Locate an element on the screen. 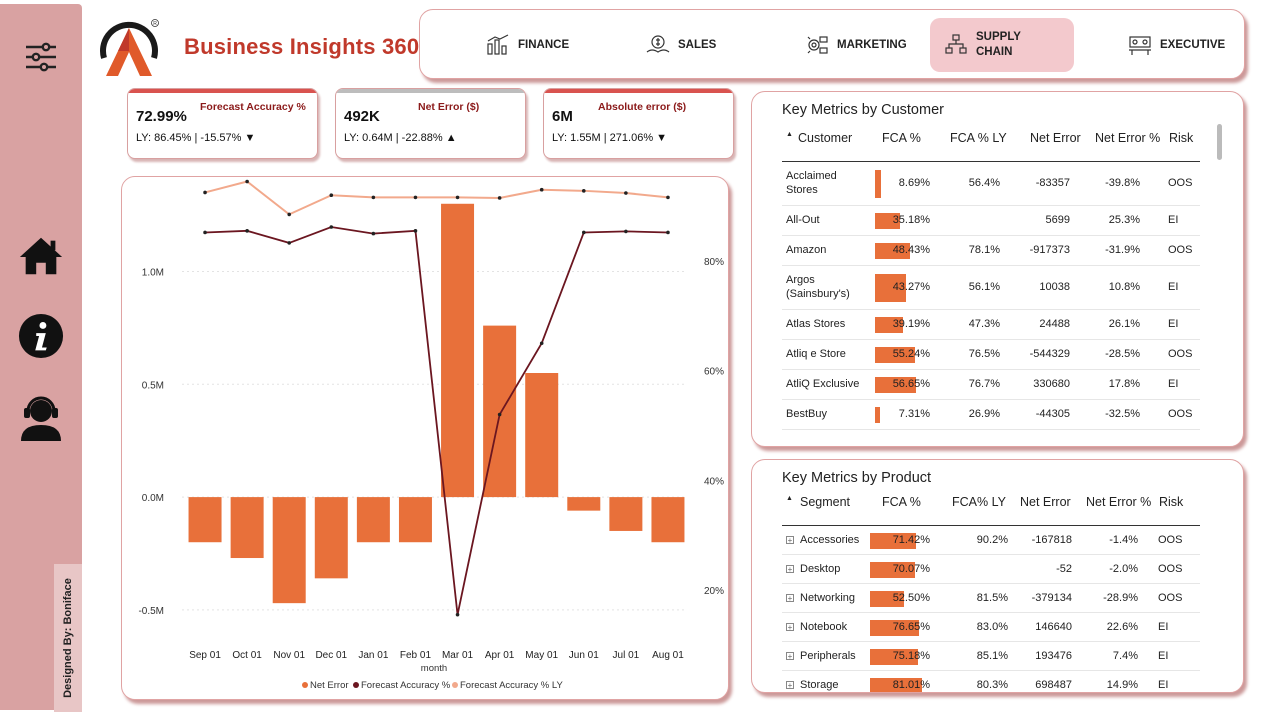 This screenshot has height=720, width=1268. sidebar: Designed By: Boniface is located at coordinates (41, 358).